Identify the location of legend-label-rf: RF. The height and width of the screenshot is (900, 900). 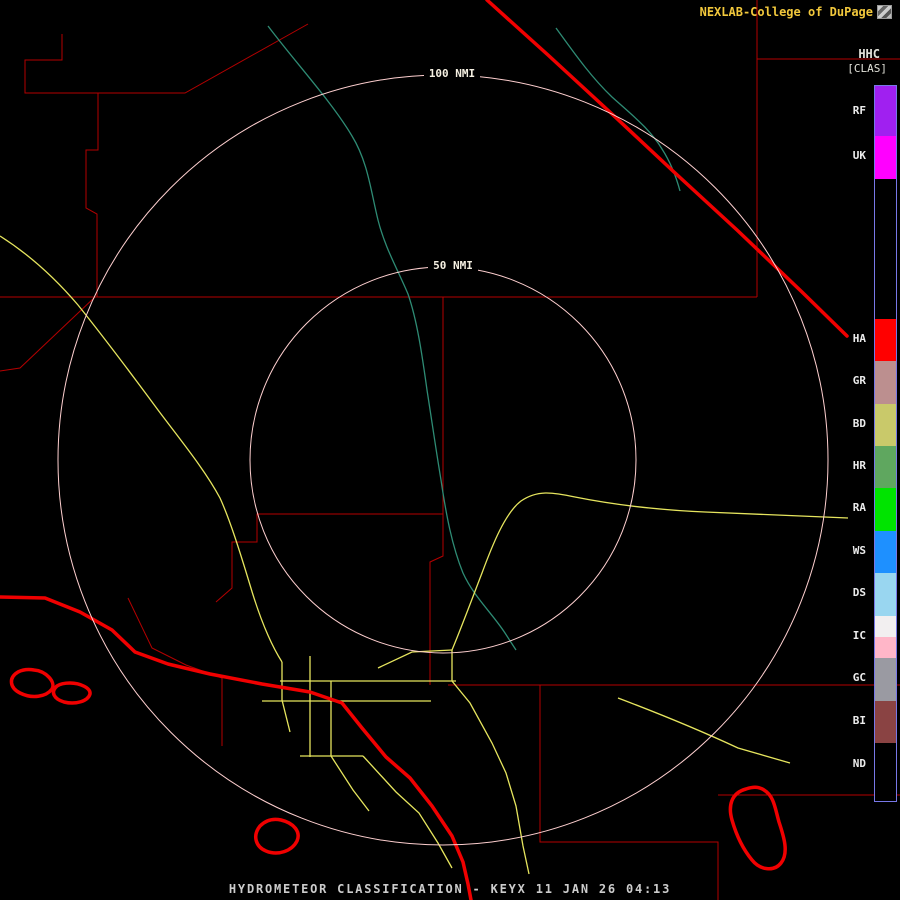
(859, 110).